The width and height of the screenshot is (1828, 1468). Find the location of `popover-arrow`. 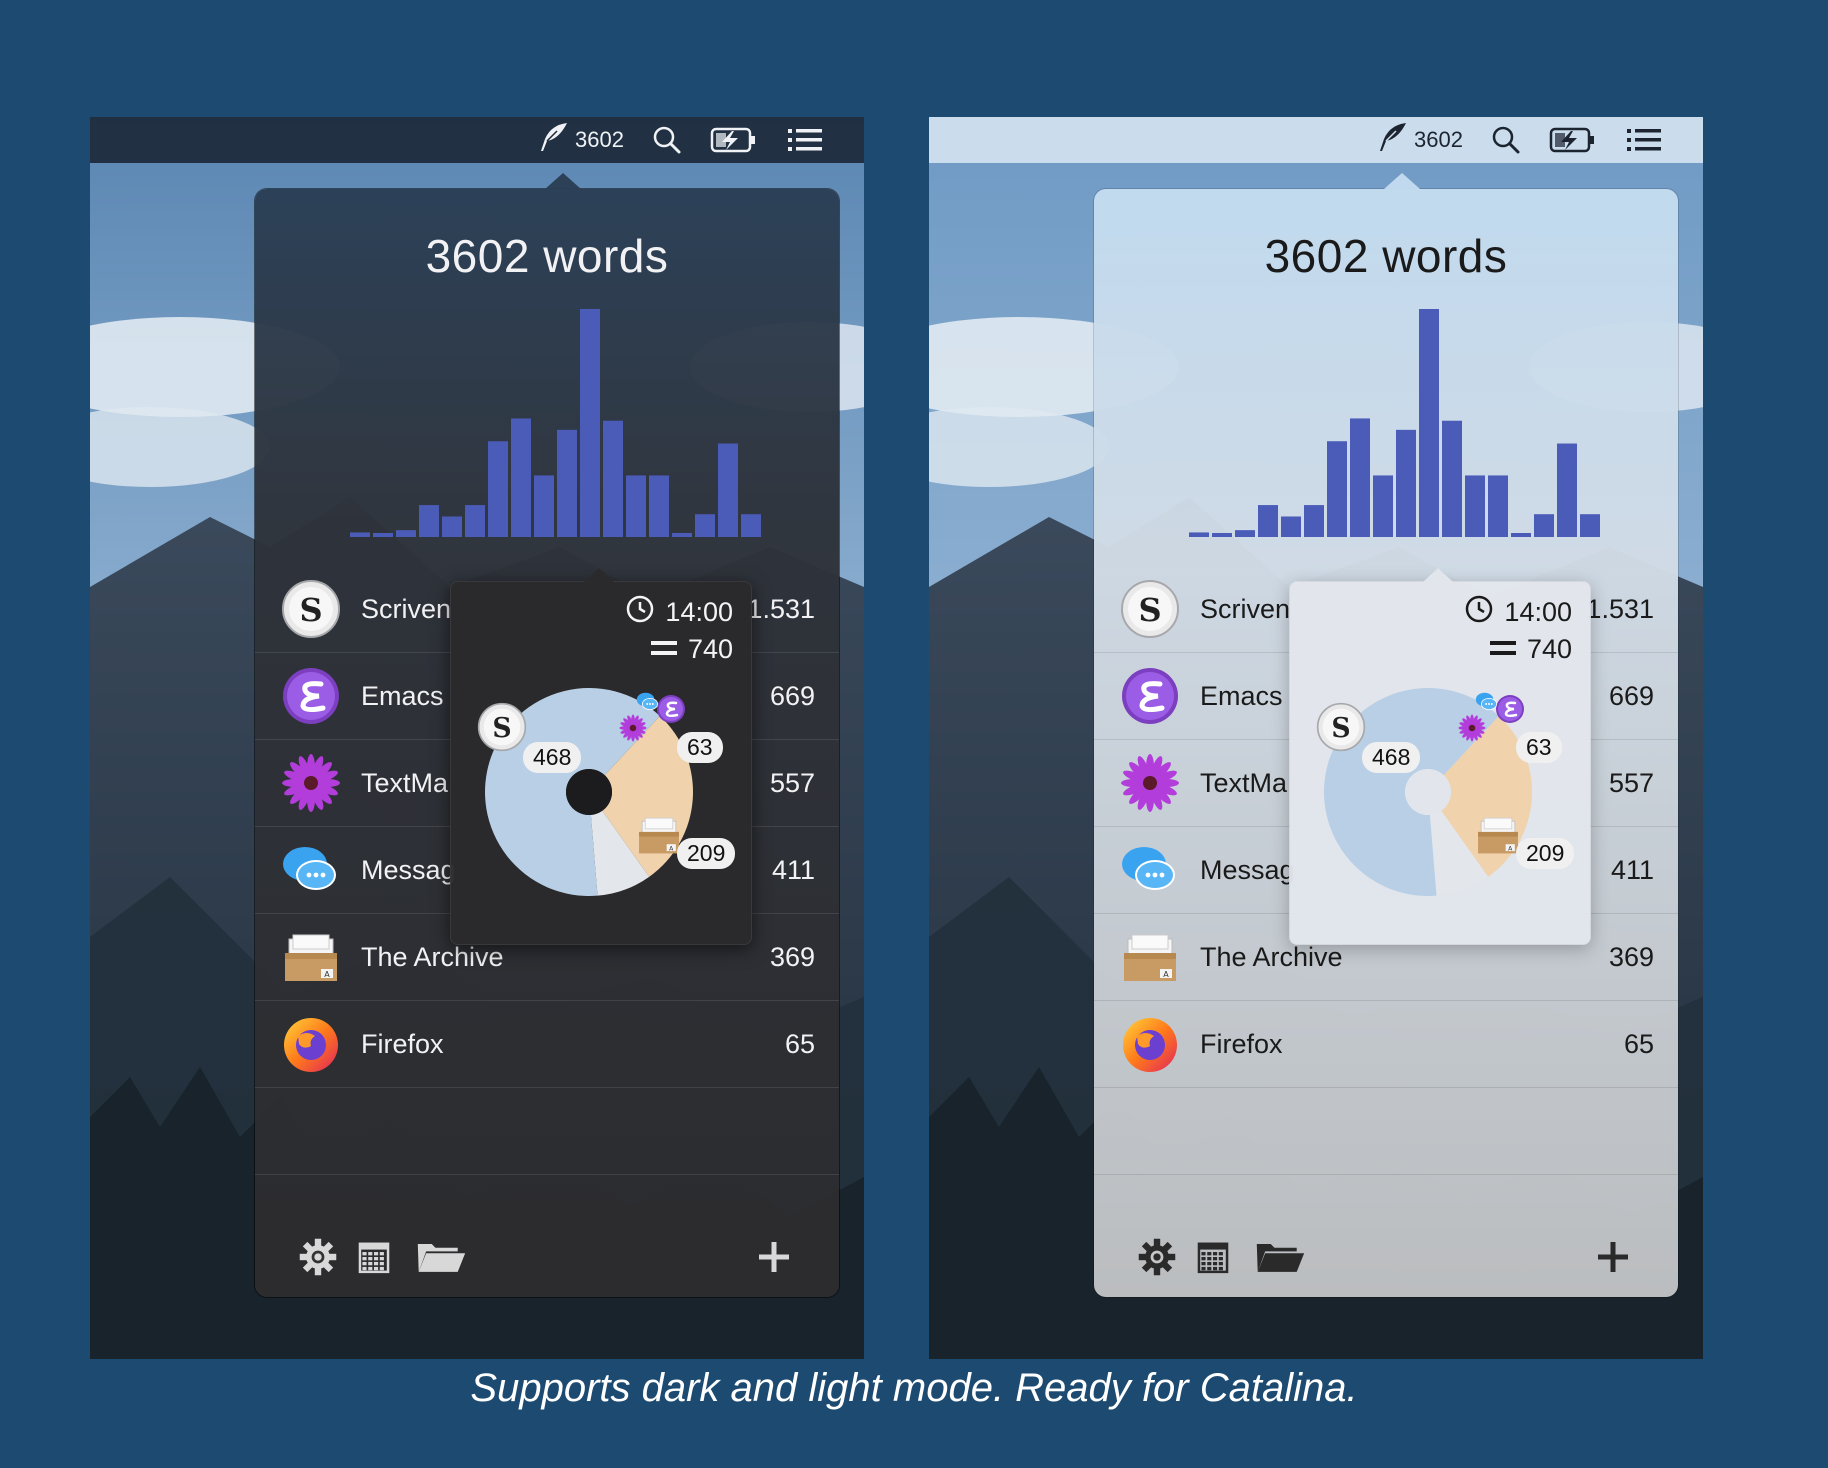

popover-arrow is located at coordinates (563, 181).